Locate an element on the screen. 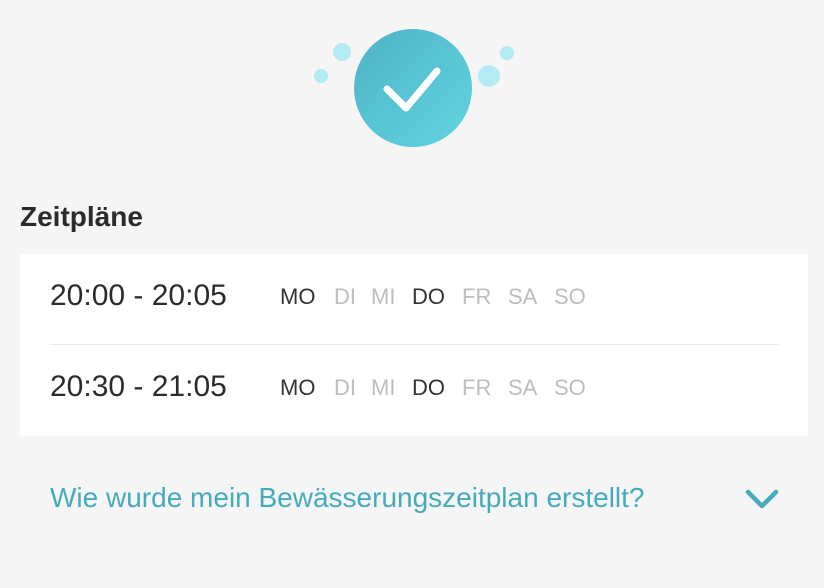  schedule-row: 20:00 - 20:05 MO DI MI DO FR SA SO is located at coordinates (414, 299).